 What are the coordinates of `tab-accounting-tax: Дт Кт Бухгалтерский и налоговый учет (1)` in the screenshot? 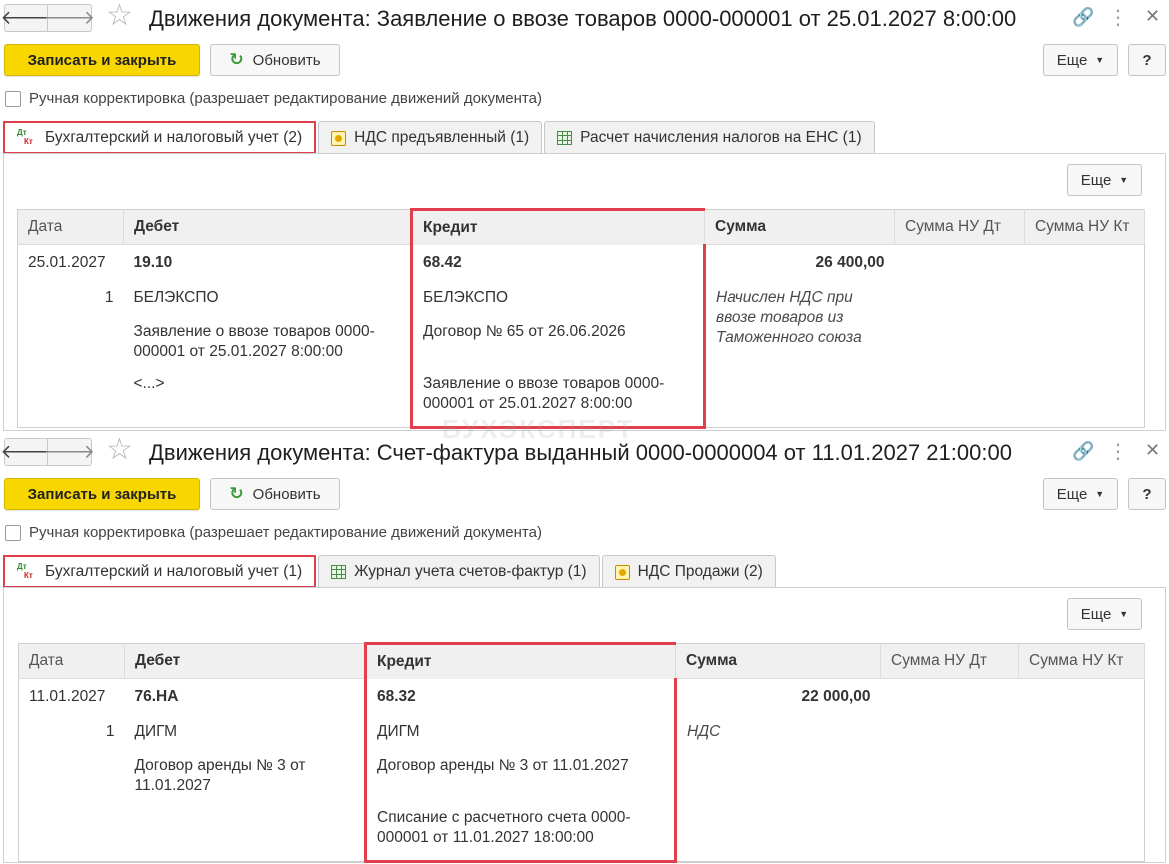 It's located at (160, 571).